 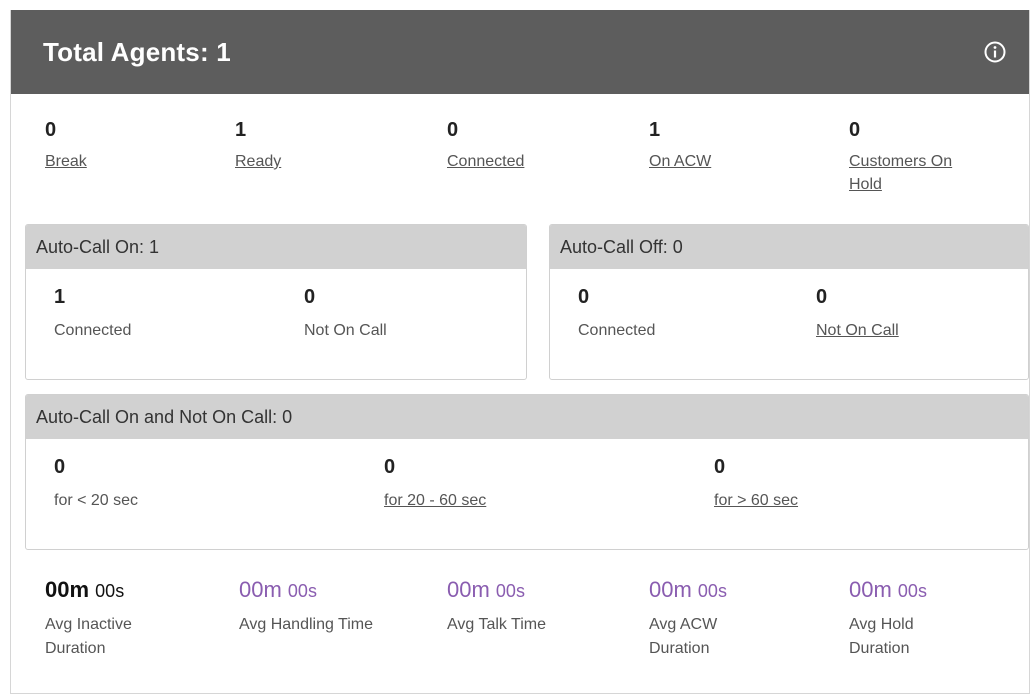 I want to click on info-icon, so click(x=995, y=52).